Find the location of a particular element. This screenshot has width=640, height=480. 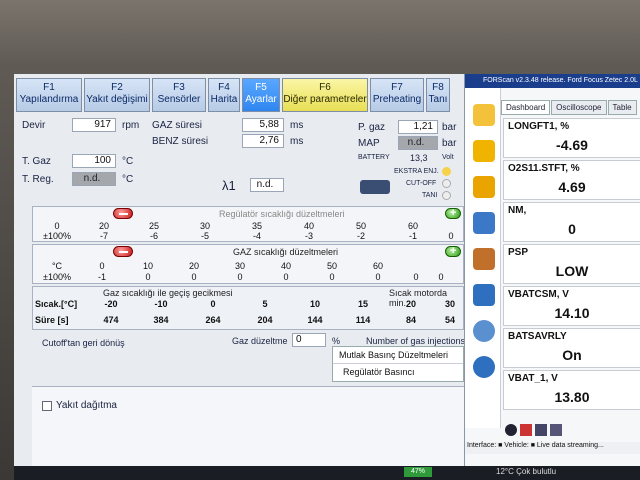

connect-icon is located at coordinates (484, 367).